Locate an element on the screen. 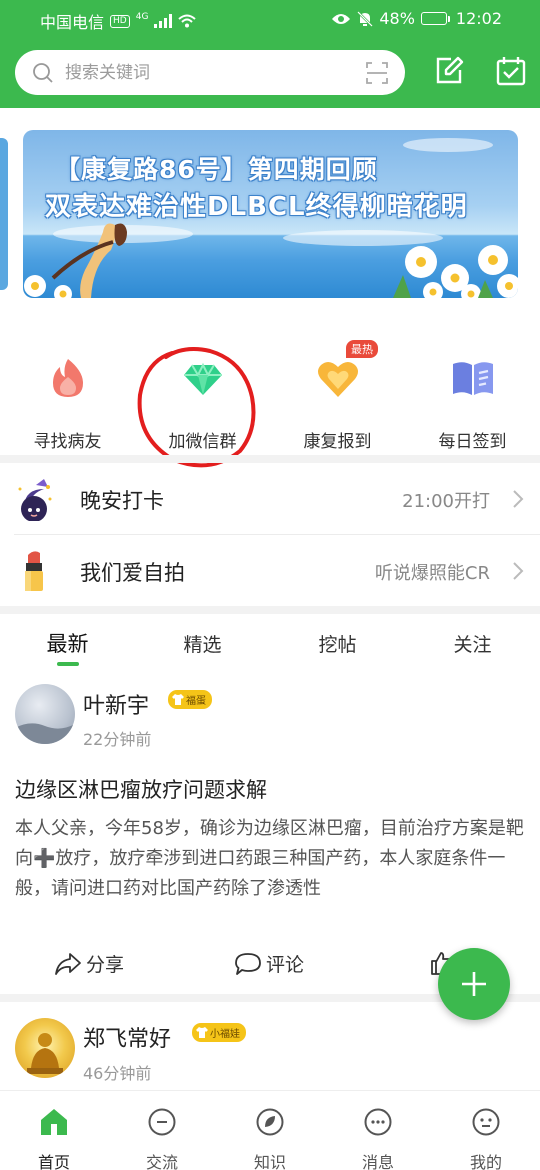 This screenshot has height=1170, width=540. search-input is located at coordinates (210, 72).